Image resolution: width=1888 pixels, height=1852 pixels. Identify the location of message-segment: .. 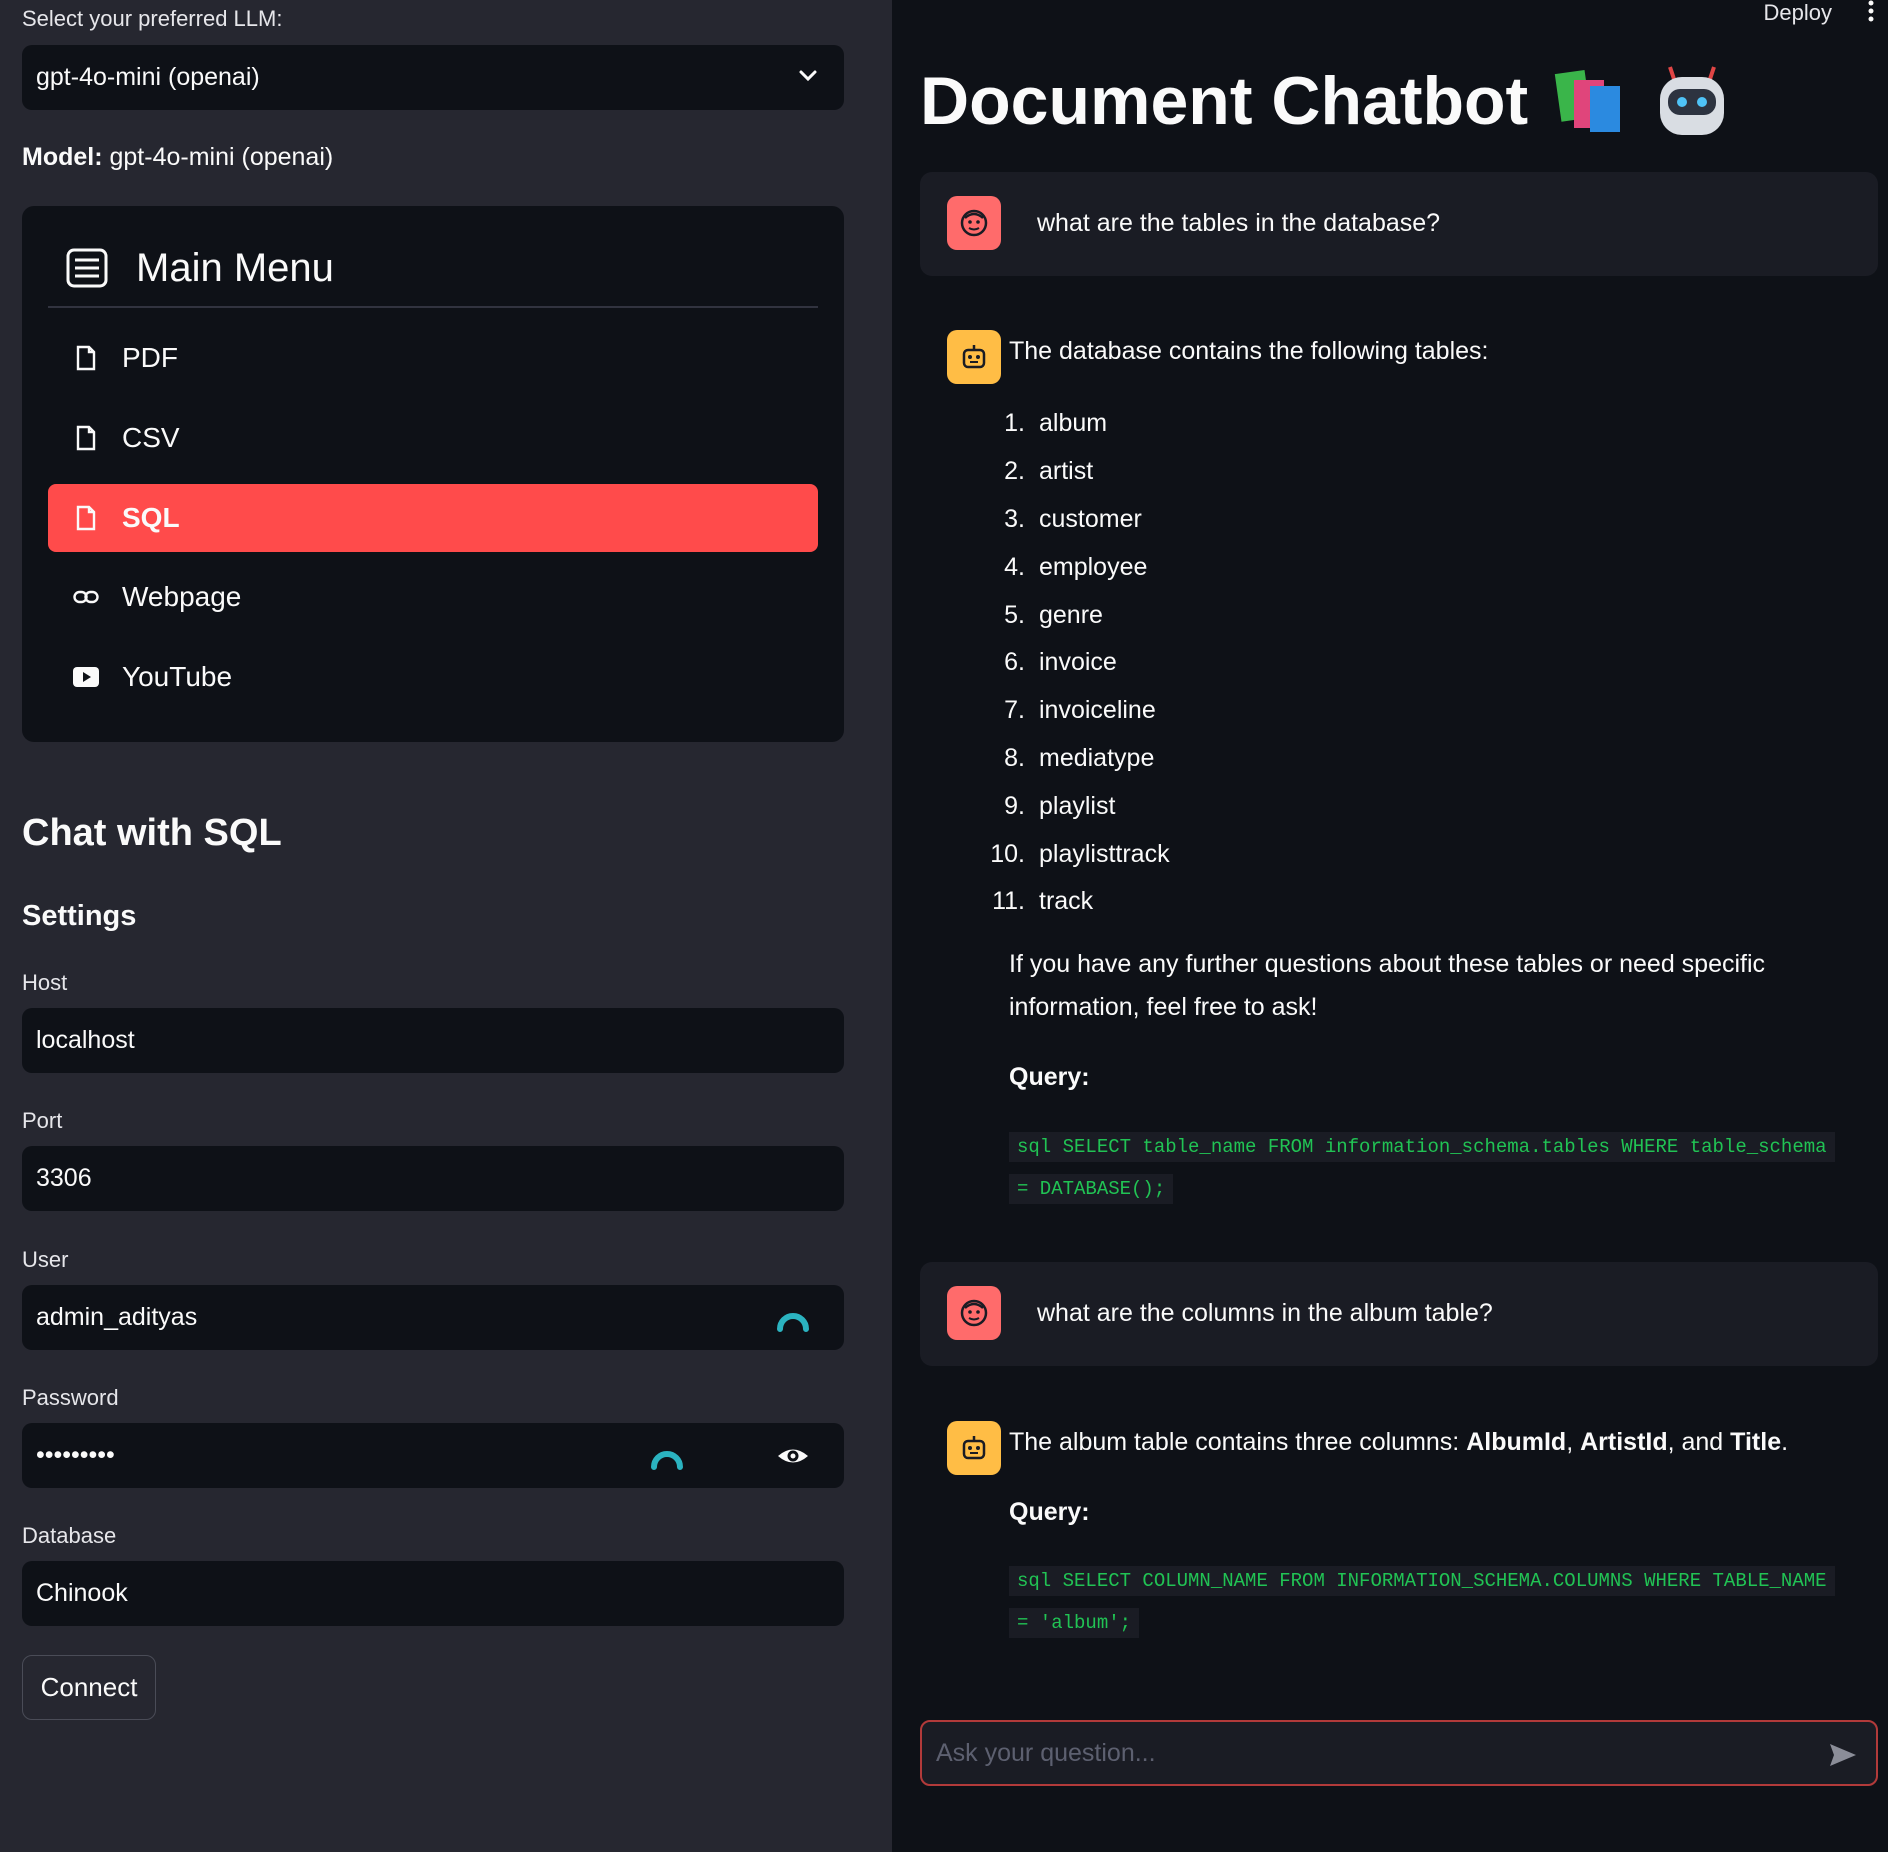
(1785, 1442).